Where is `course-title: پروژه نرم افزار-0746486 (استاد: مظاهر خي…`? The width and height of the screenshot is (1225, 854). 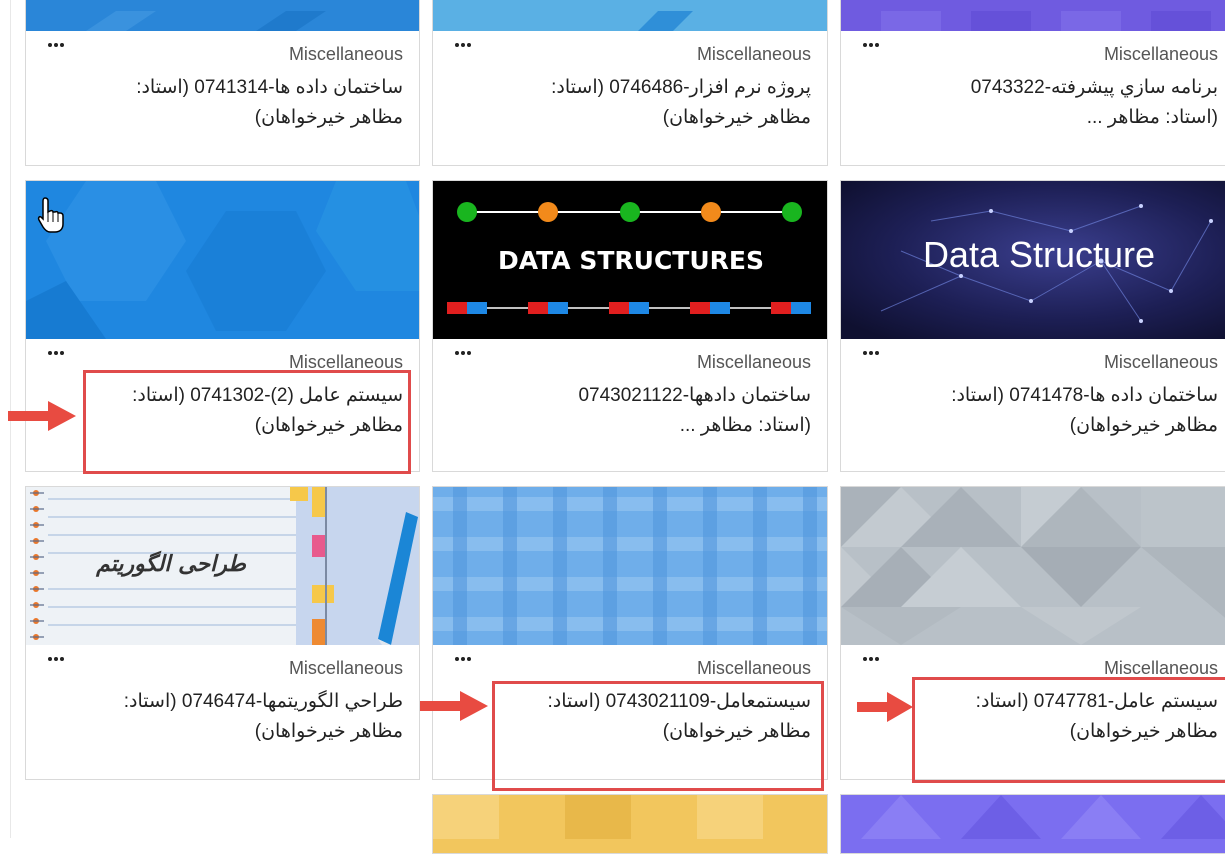
course-title: پروژه نرم افزار-0746486 (استاد: مظاهر خي… is located at coordinates (646, 103).